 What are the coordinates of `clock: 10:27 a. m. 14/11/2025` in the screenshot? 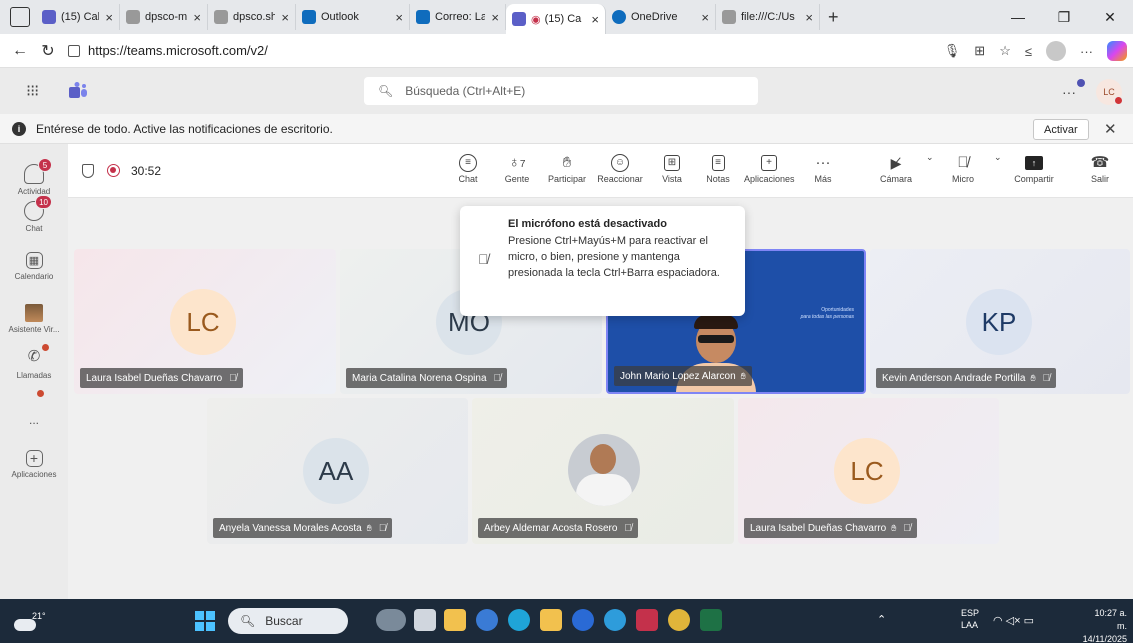 It's located at (1105, 625).